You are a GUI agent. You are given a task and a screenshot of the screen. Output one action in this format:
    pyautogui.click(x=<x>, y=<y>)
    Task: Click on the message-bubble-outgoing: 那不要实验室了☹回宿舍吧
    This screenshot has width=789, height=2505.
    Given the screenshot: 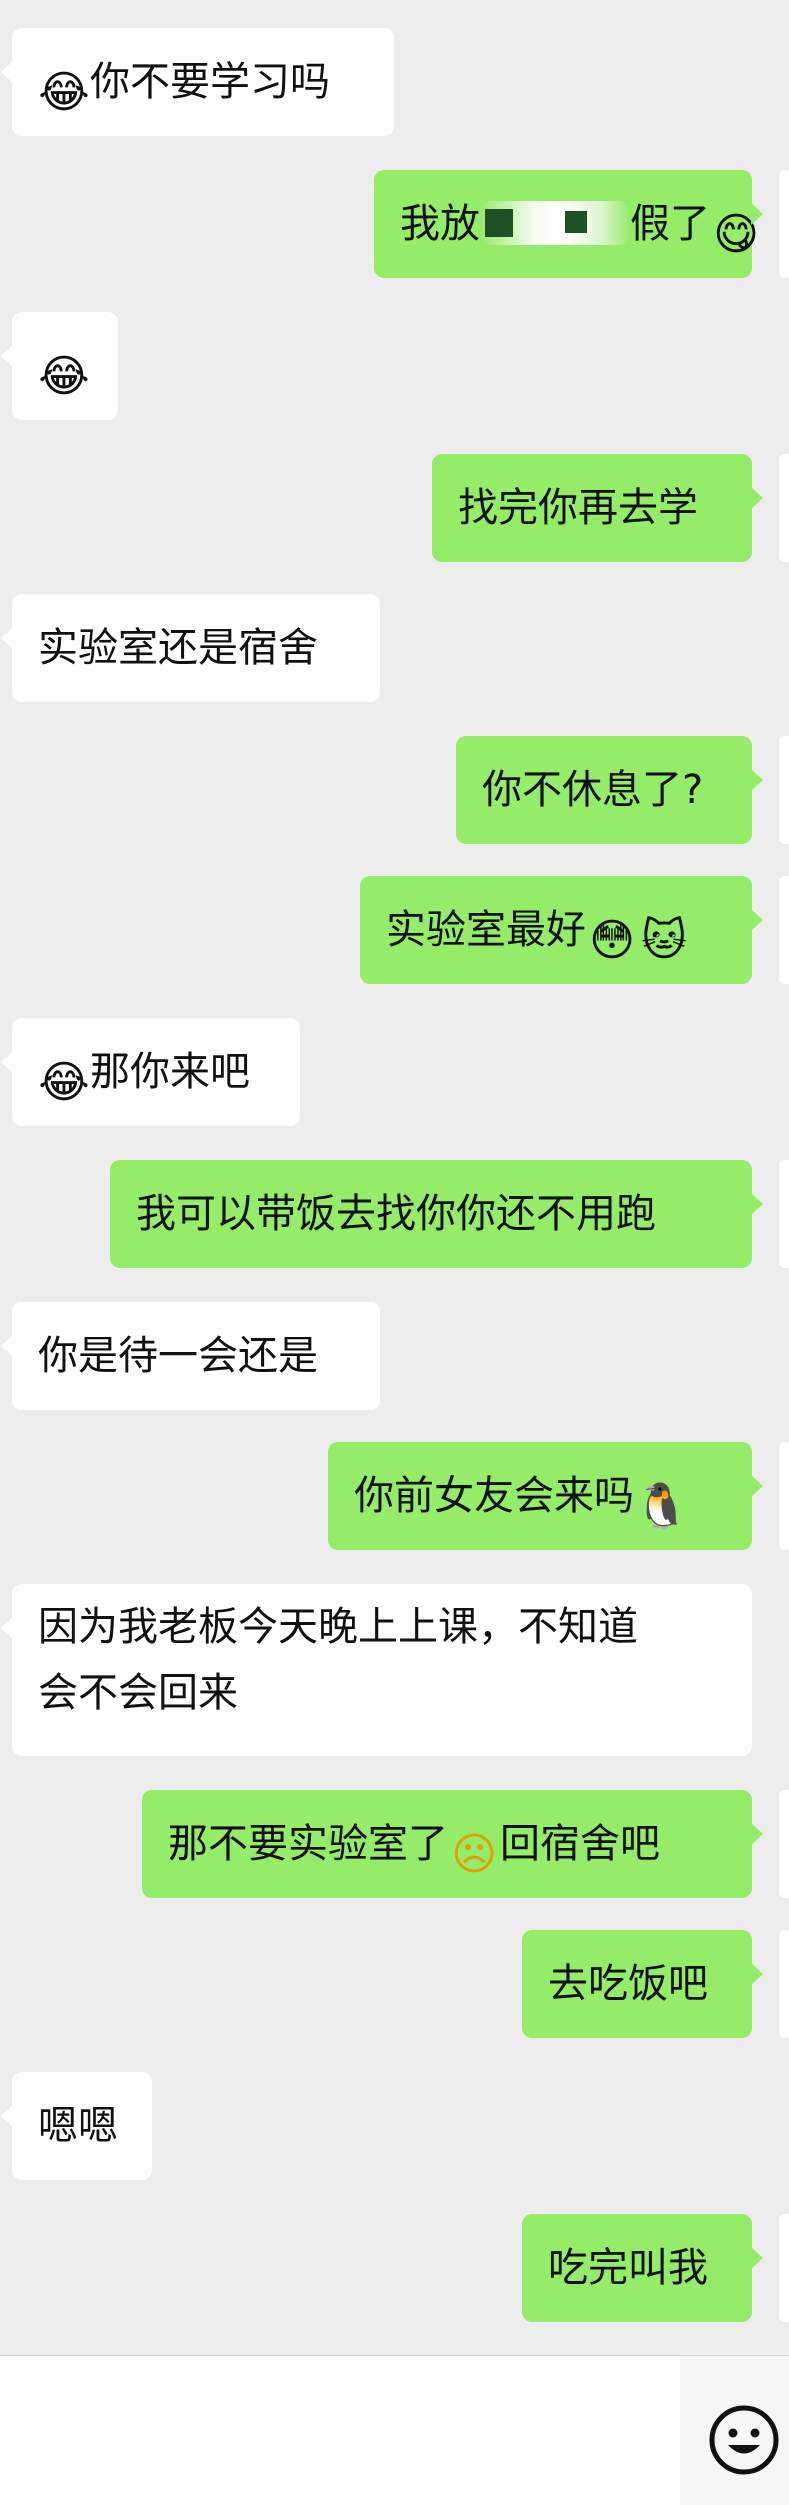 What is the action you would take?
    pyautogui.click(x=452, y=1844)
    